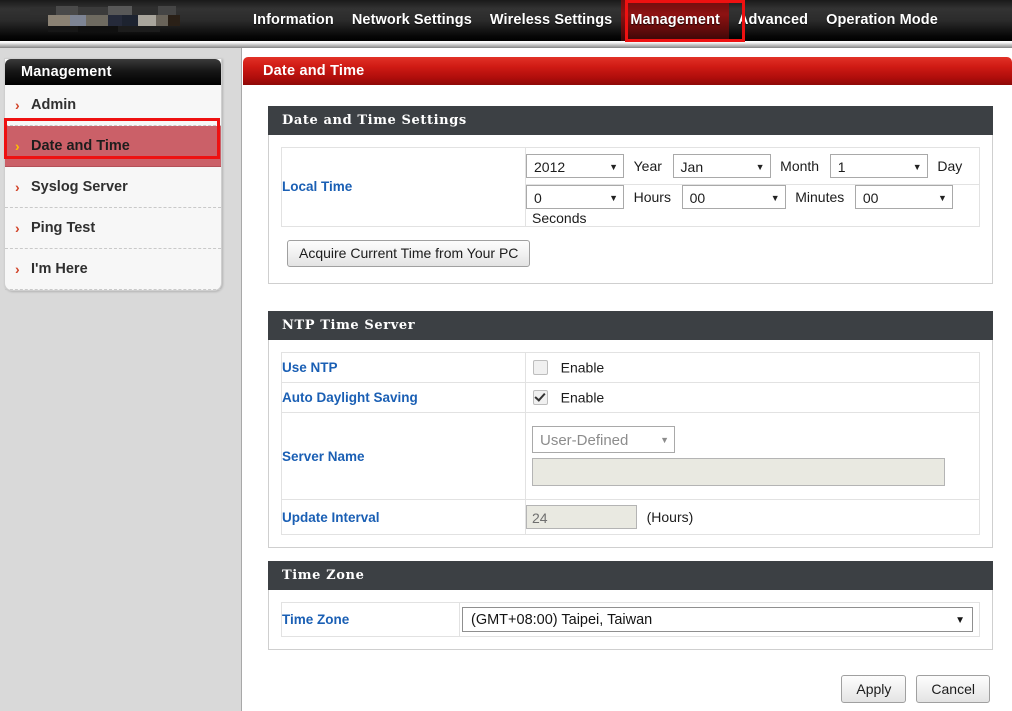 This screenshot has width=1012, height=711. I want to click on timezone-table: Time Zone (GMT+08:00) Taipei, Taiwan ▼, so click(630, 619).